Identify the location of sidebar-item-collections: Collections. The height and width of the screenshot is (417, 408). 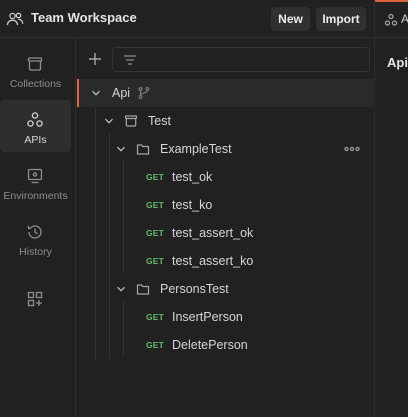
(35, 70).